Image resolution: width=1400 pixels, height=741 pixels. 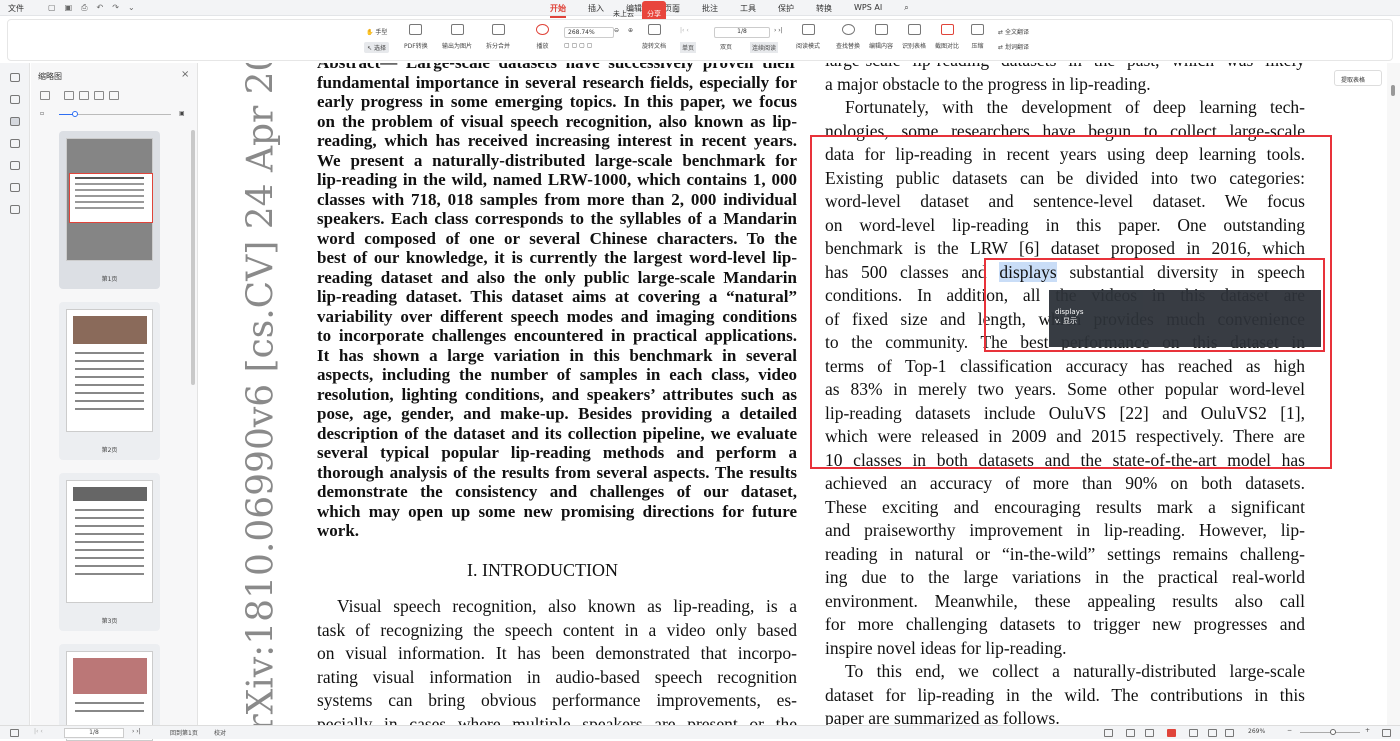 What do you see at coordinates (1212, 733) in the screenshot?
I see `fit-page-icon` at bounding box center [1212, 733].